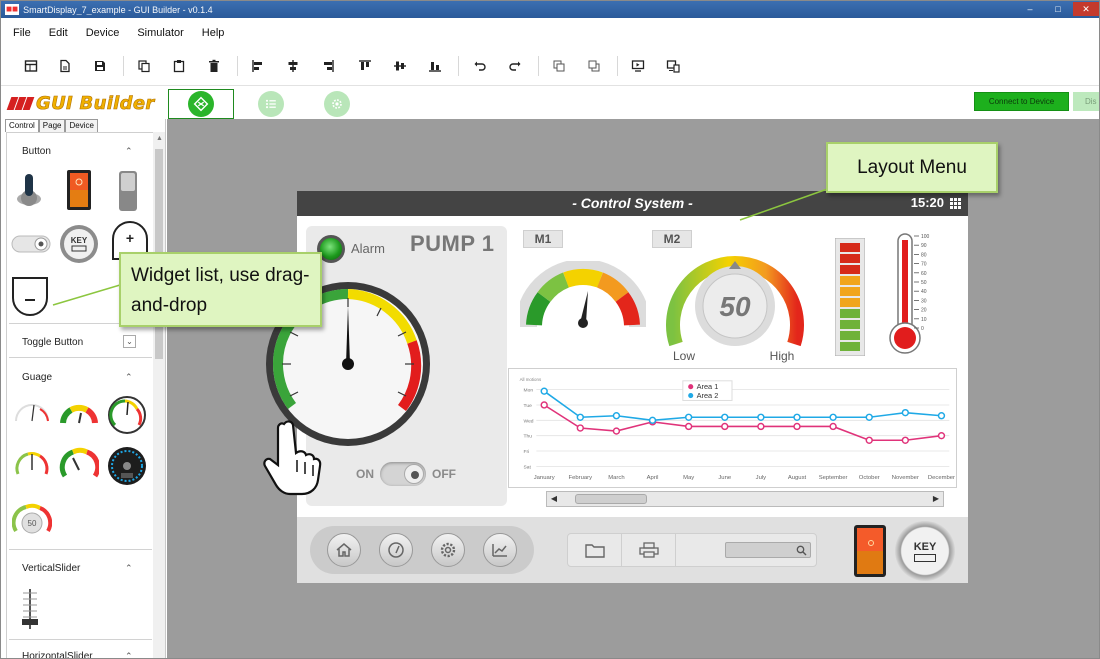  What do you see at coordinates (924, 320) in the screenshot?
I see `thermo-tick-label: 10` at bounding box center [924, 320].